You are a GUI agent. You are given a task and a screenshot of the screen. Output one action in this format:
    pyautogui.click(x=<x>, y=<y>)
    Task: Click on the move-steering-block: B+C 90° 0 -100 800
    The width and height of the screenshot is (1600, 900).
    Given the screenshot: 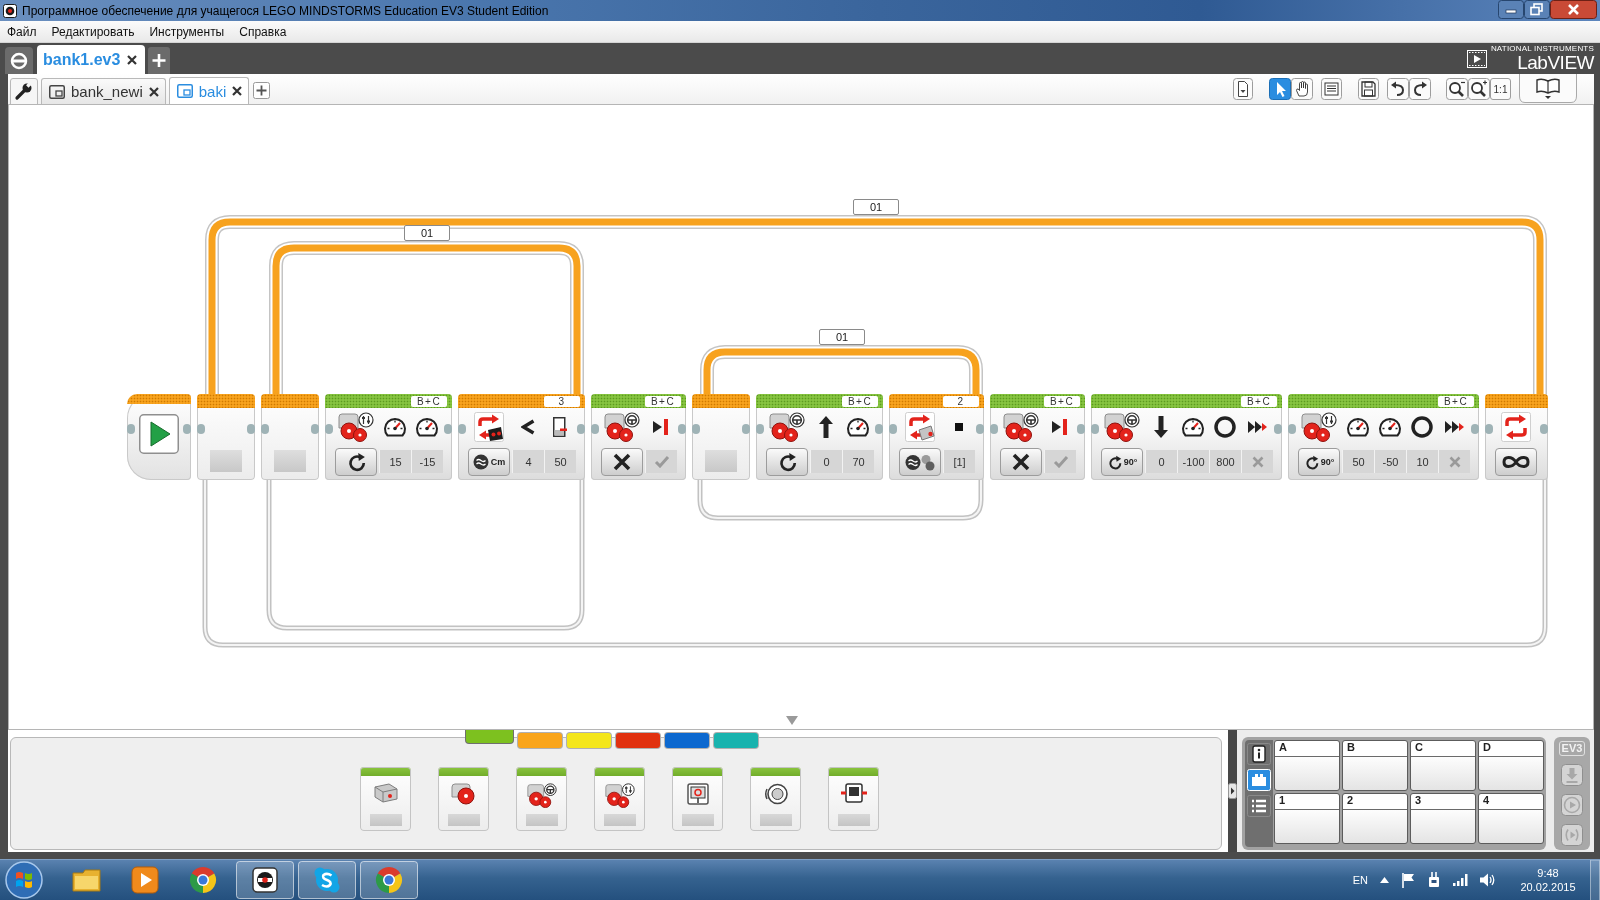 What is the action you would take?
    pyautogui.click(x=1186, y=437)
    